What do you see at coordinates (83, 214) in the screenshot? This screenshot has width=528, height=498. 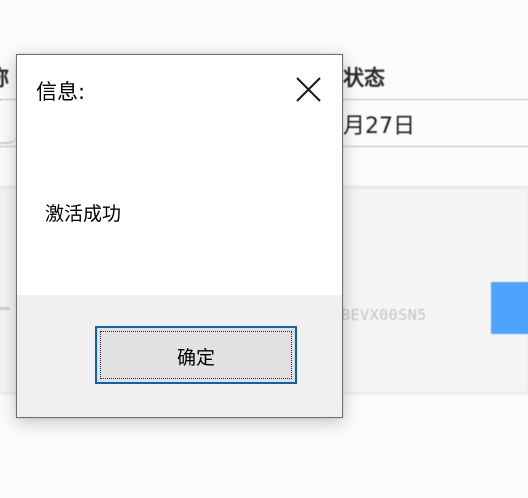 I see `dialog-message: 激活成功` at bounding box center [83, 214].